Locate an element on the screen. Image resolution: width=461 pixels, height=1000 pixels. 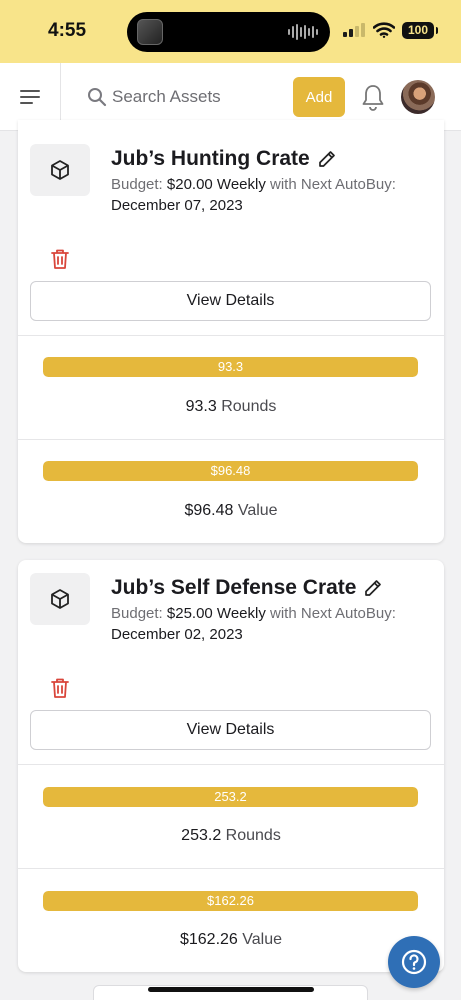
rounds-caption: 93.3 Rounds is located at coordinates (231, 407).